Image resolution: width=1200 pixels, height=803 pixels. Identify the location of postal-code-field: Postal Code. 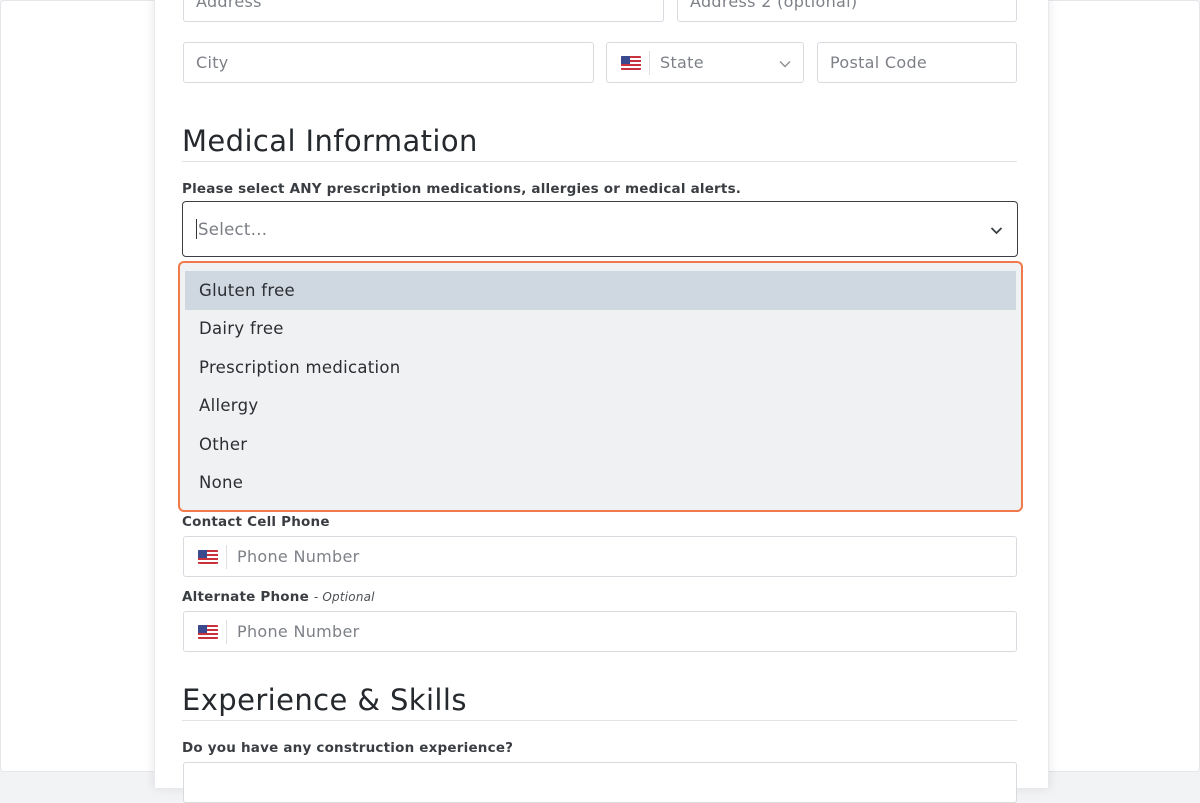
(917, 62).